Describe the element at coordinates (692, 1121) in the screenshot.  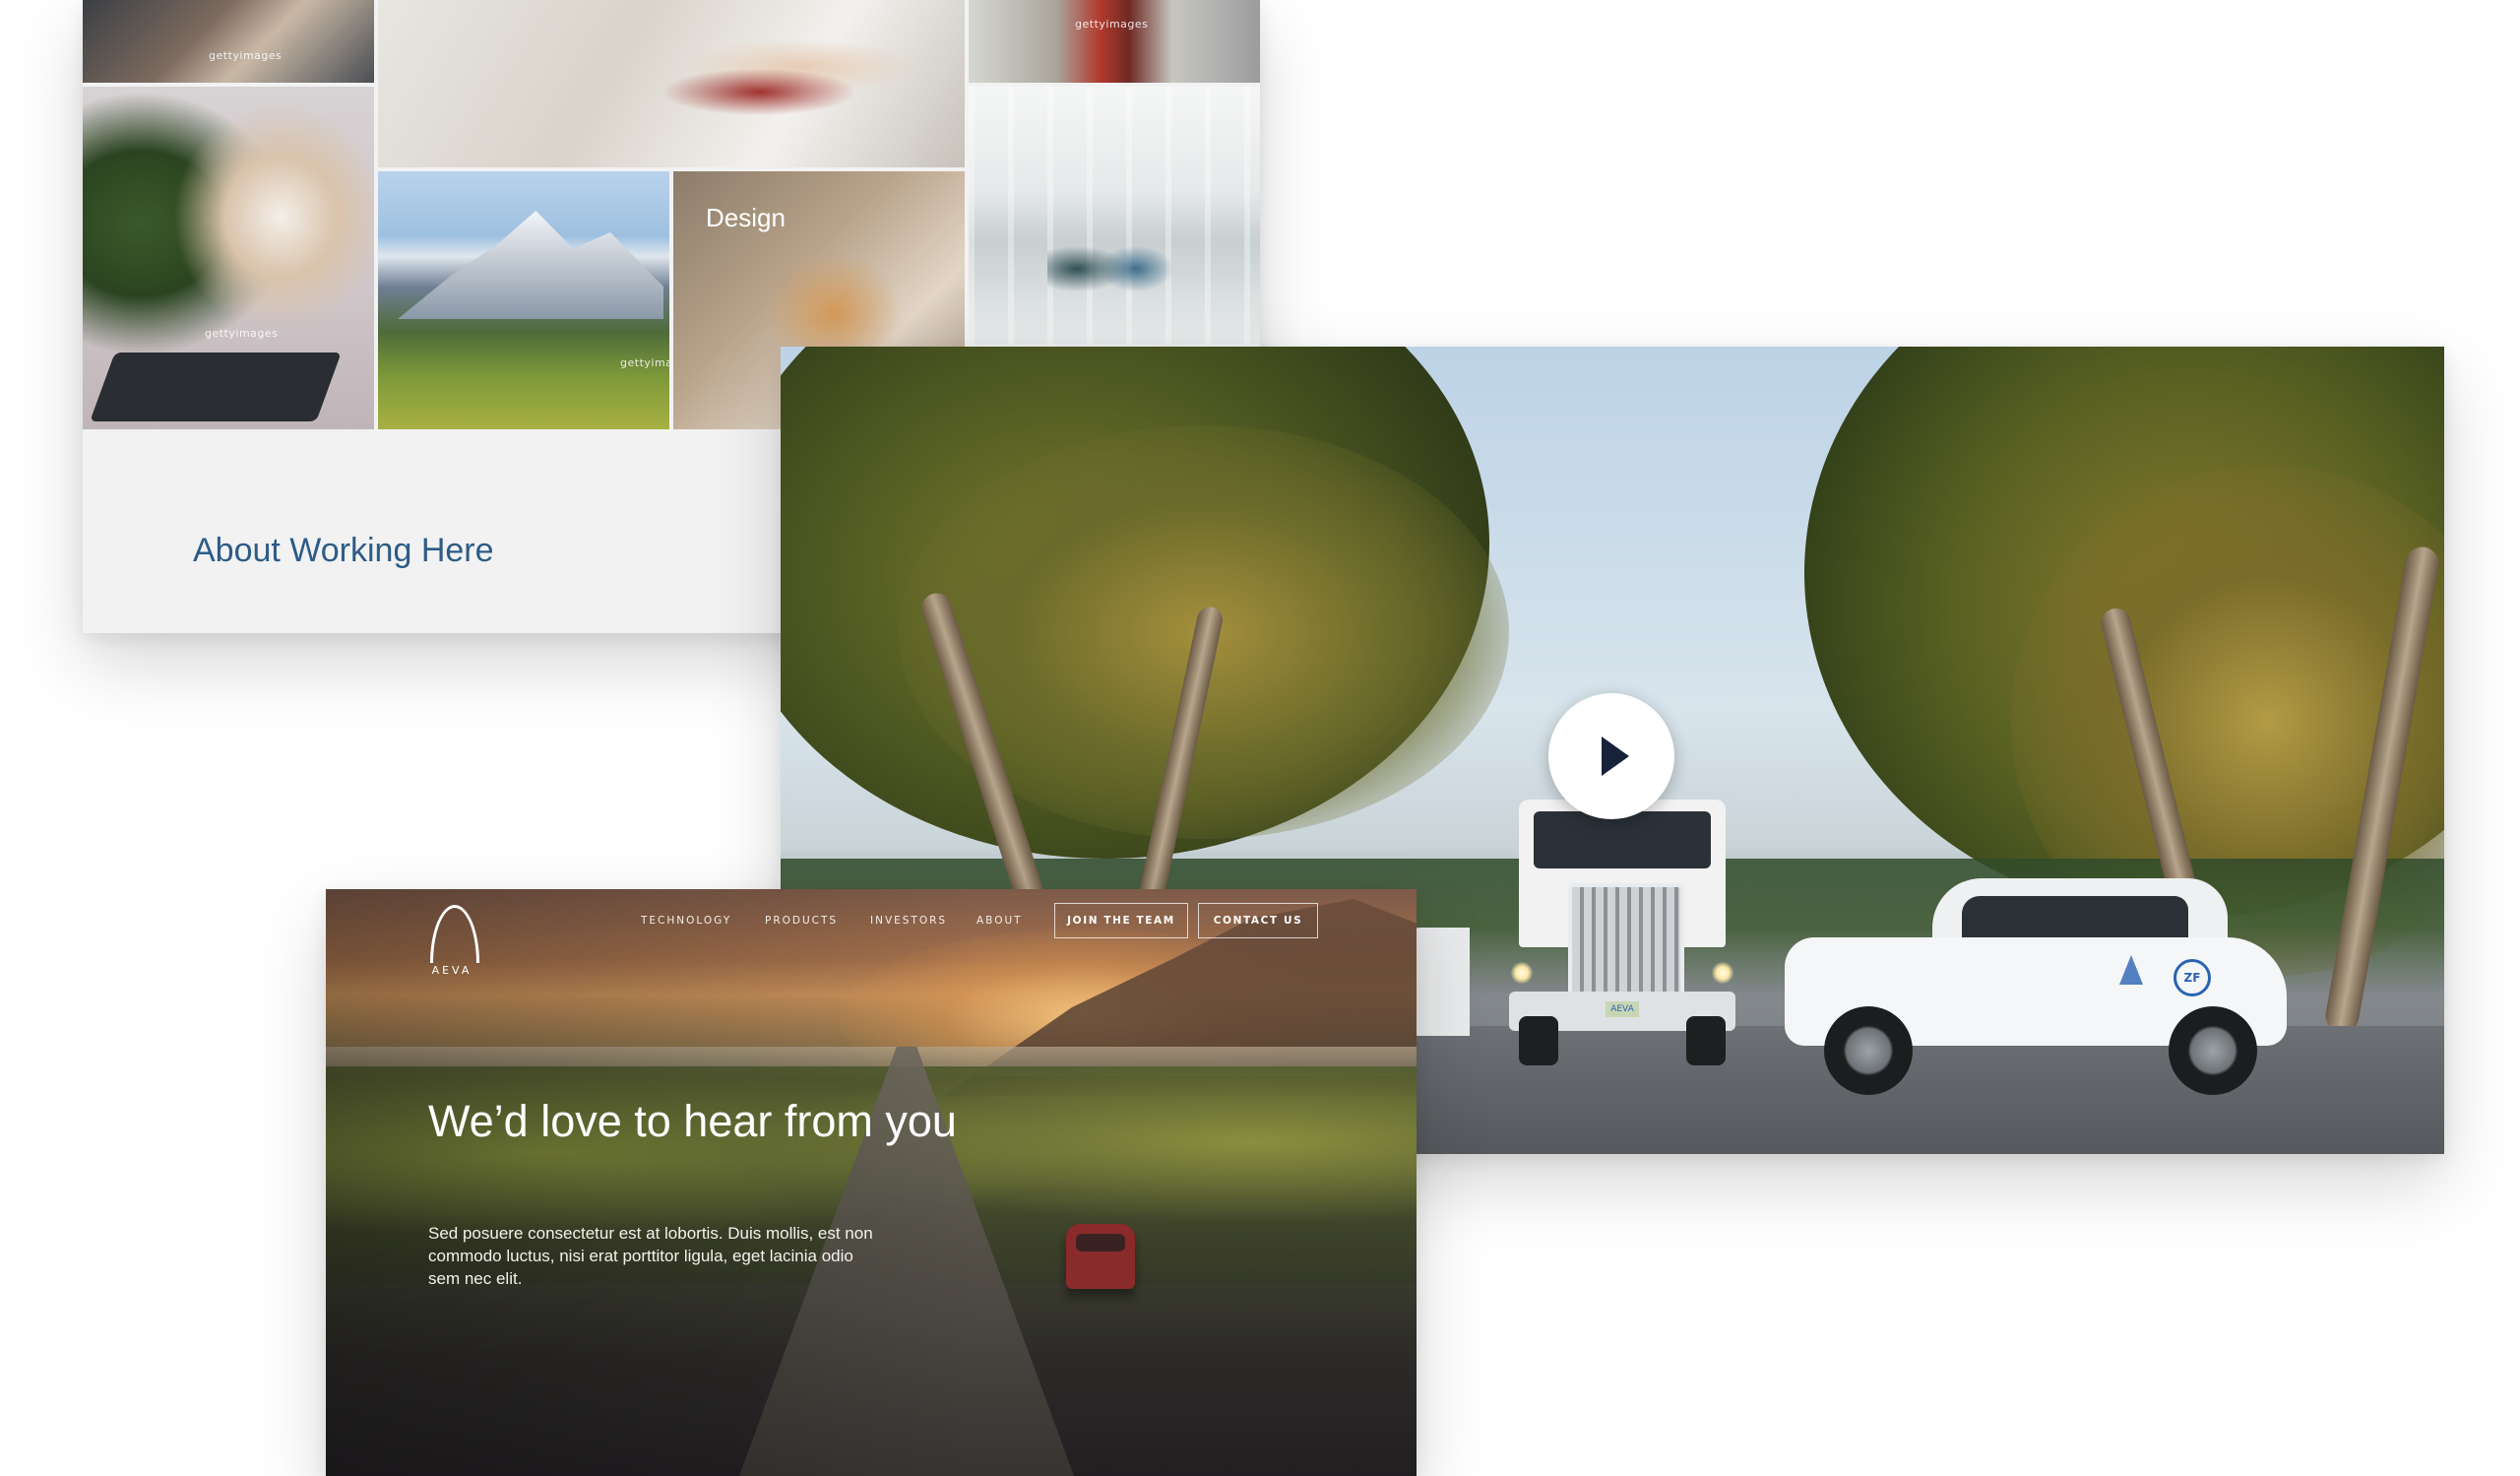
I see `hero-heading: We’d love to hear from you` at that location.